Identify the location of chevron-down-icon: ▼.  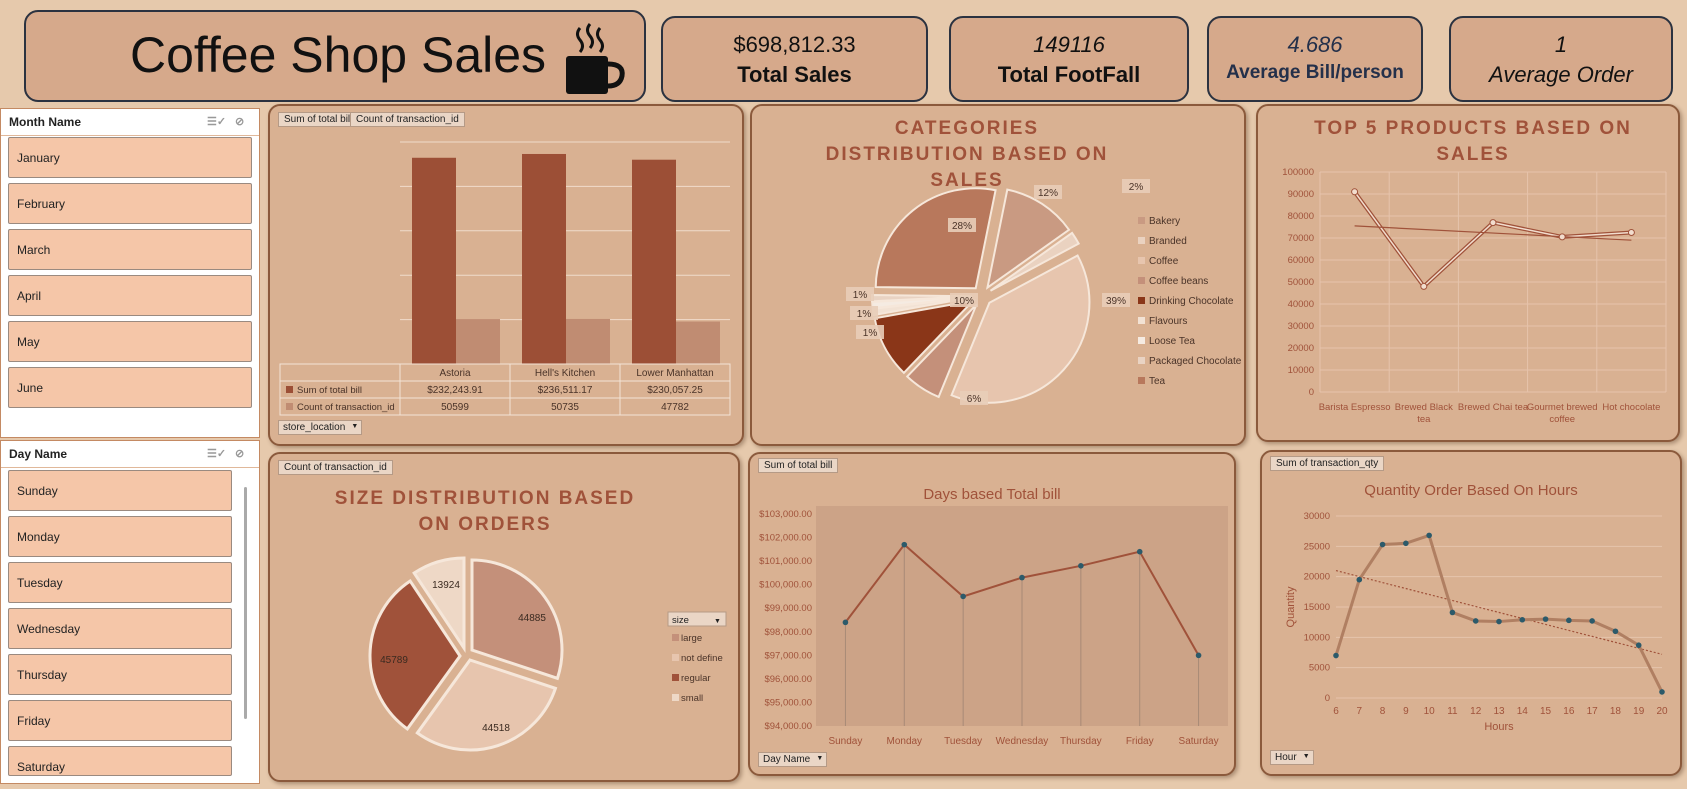
(717, 621).